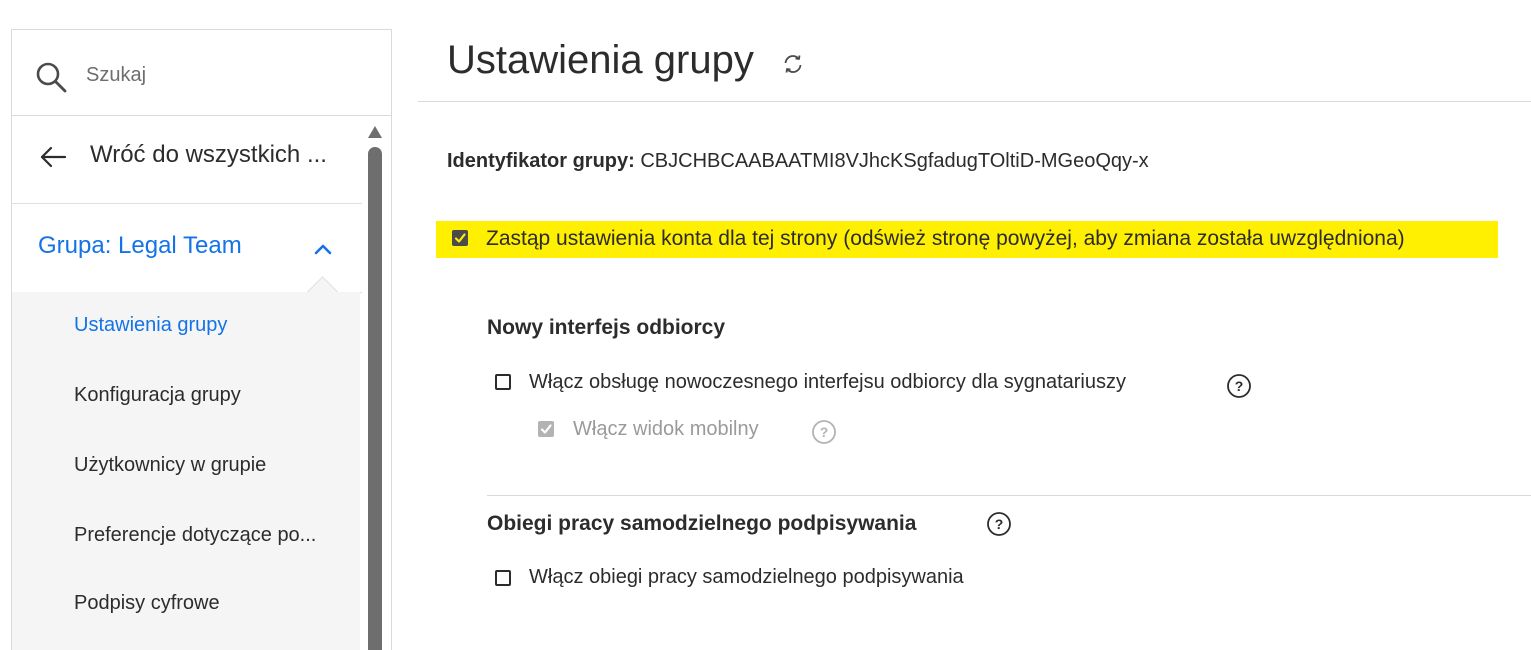 This screenshot has height=650, width=1531. I want to click on sidebar-scrollbar, so click(375, 387).